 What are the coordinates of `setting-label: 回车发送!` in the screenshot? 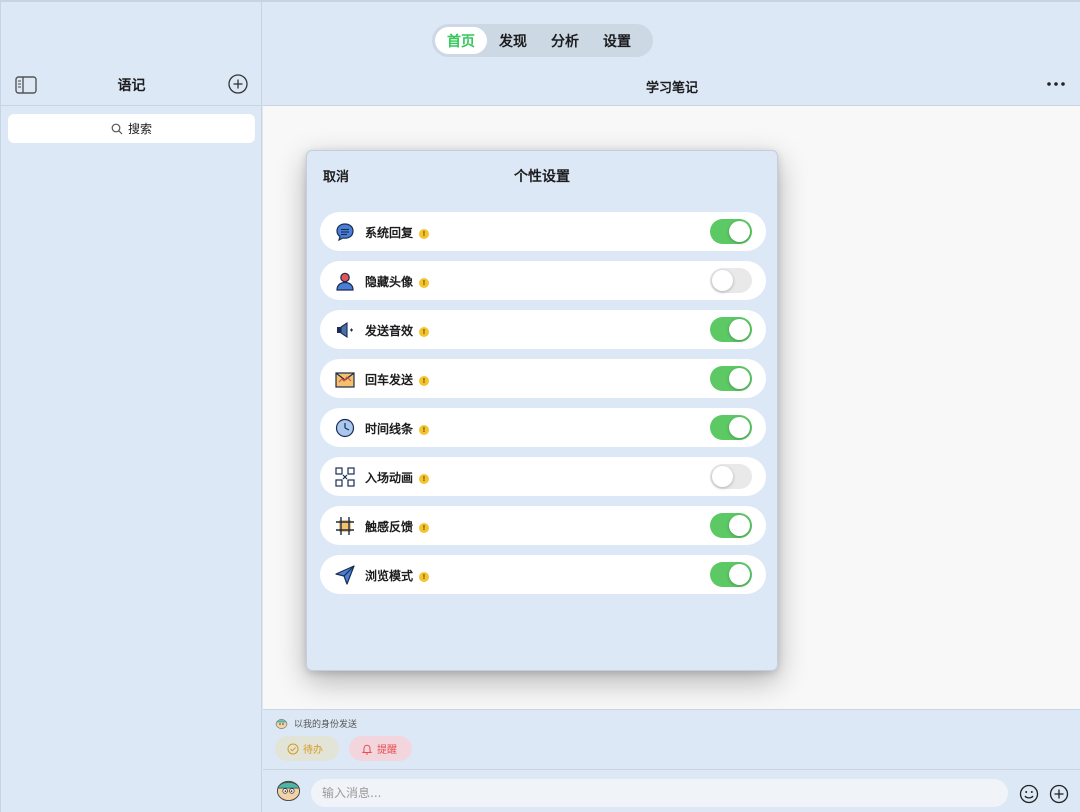 It's located at (397, 379).